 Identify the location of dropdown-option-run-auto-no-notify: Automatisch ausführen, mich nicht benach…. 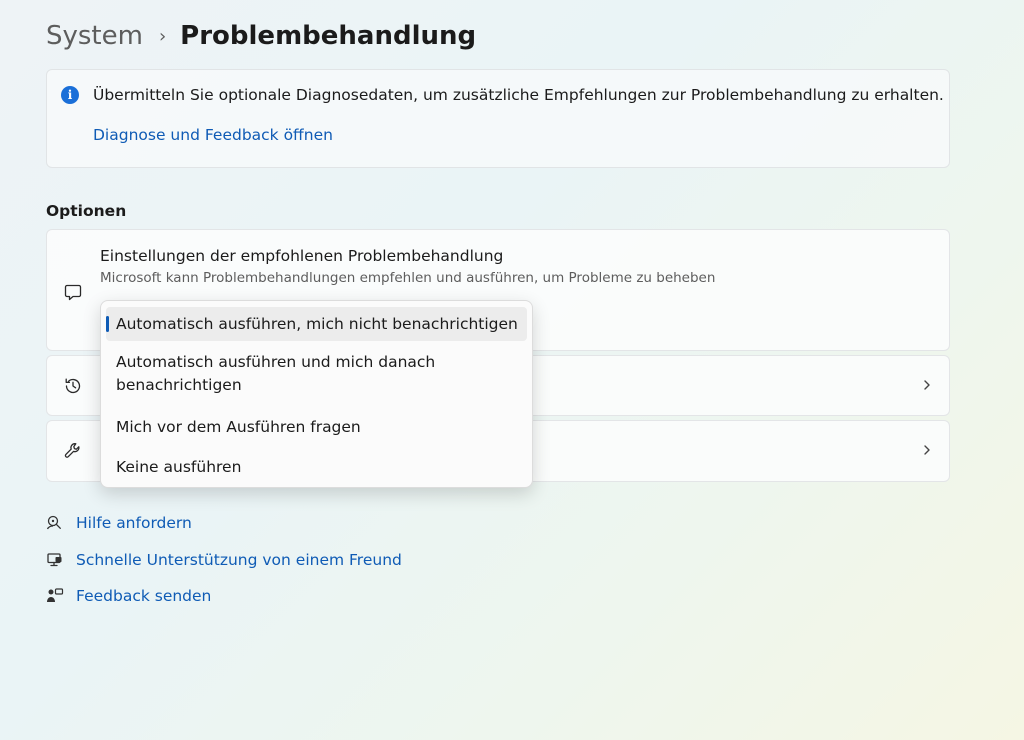
(316, 324).